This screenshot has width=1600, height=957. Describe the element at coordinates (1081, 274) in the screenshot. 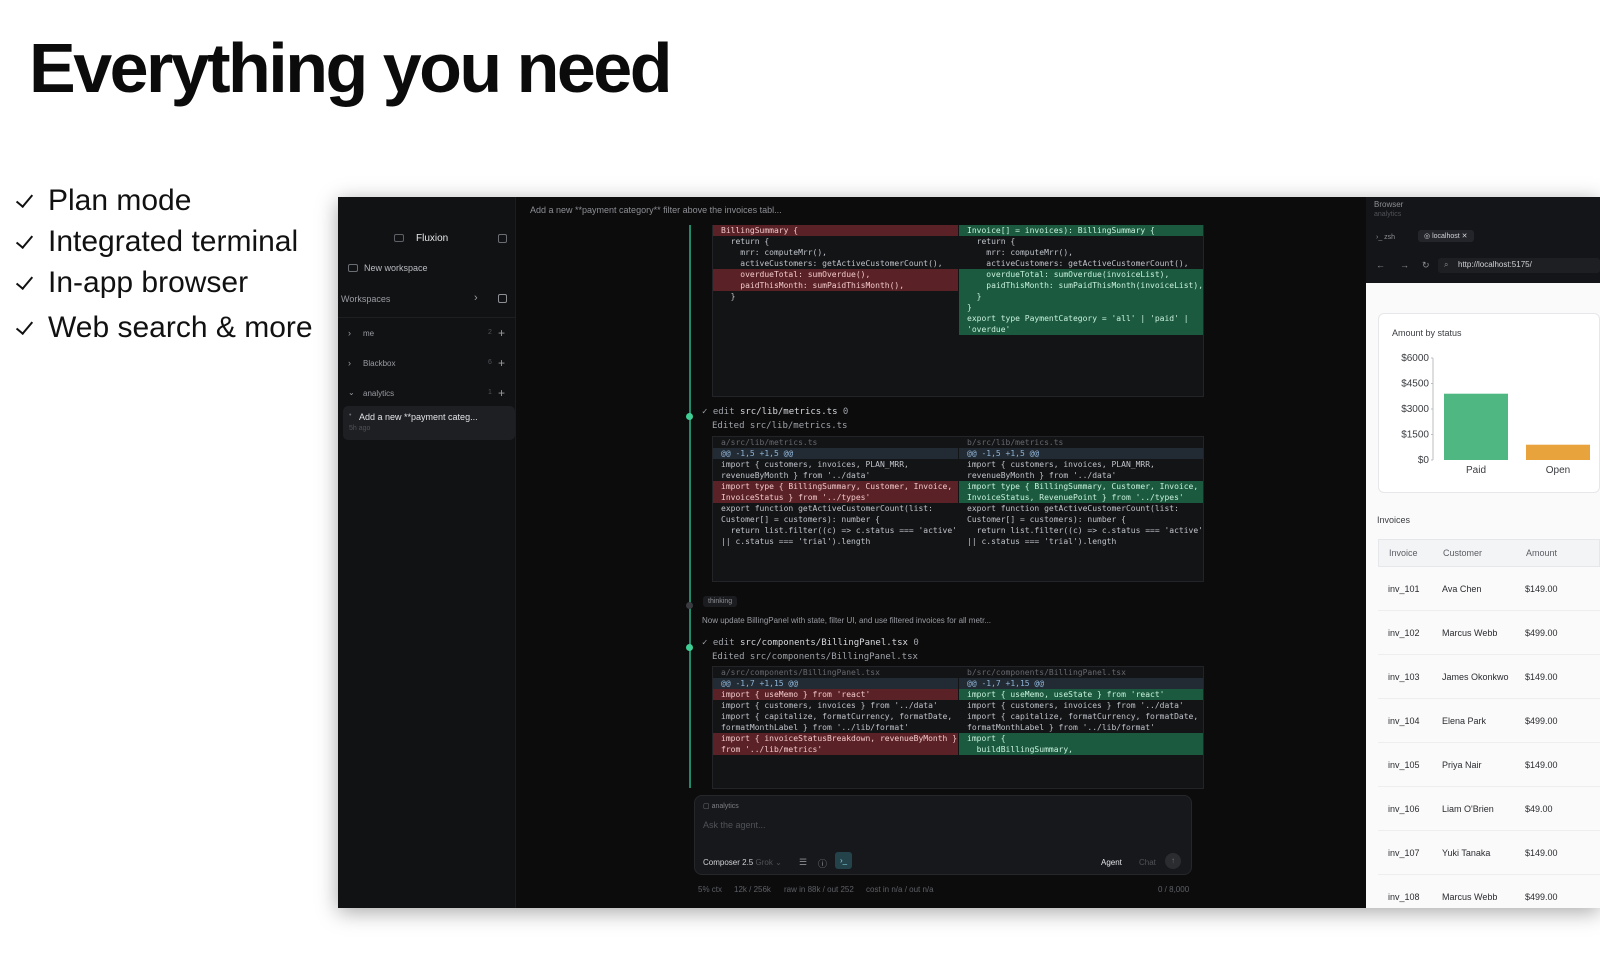

I see `diff-line: overdueTotal: sumOverdue(invoiceList),` at that location.